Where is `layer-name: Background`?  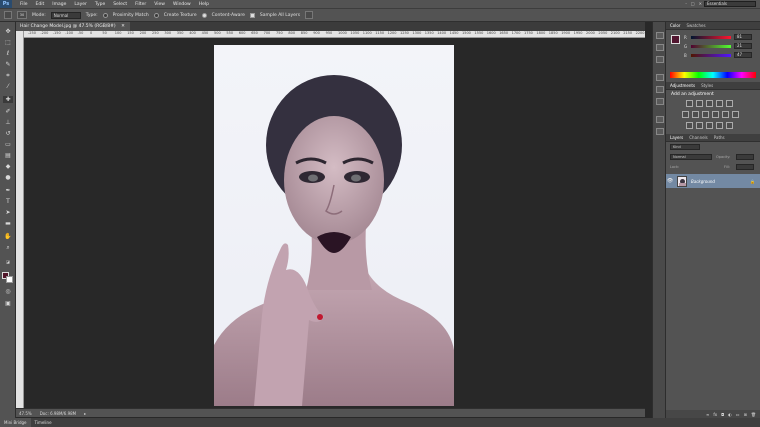 layer-name: Background is located at coordinates (703, 181).